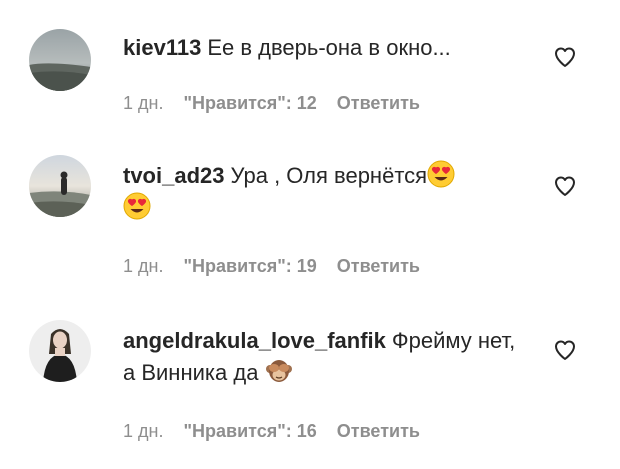 The width and height of the screenshot is (620, 469). Describe the element at coordinates (162, 47) in the screenshot. I see `comment-username: kiev113` at that location.